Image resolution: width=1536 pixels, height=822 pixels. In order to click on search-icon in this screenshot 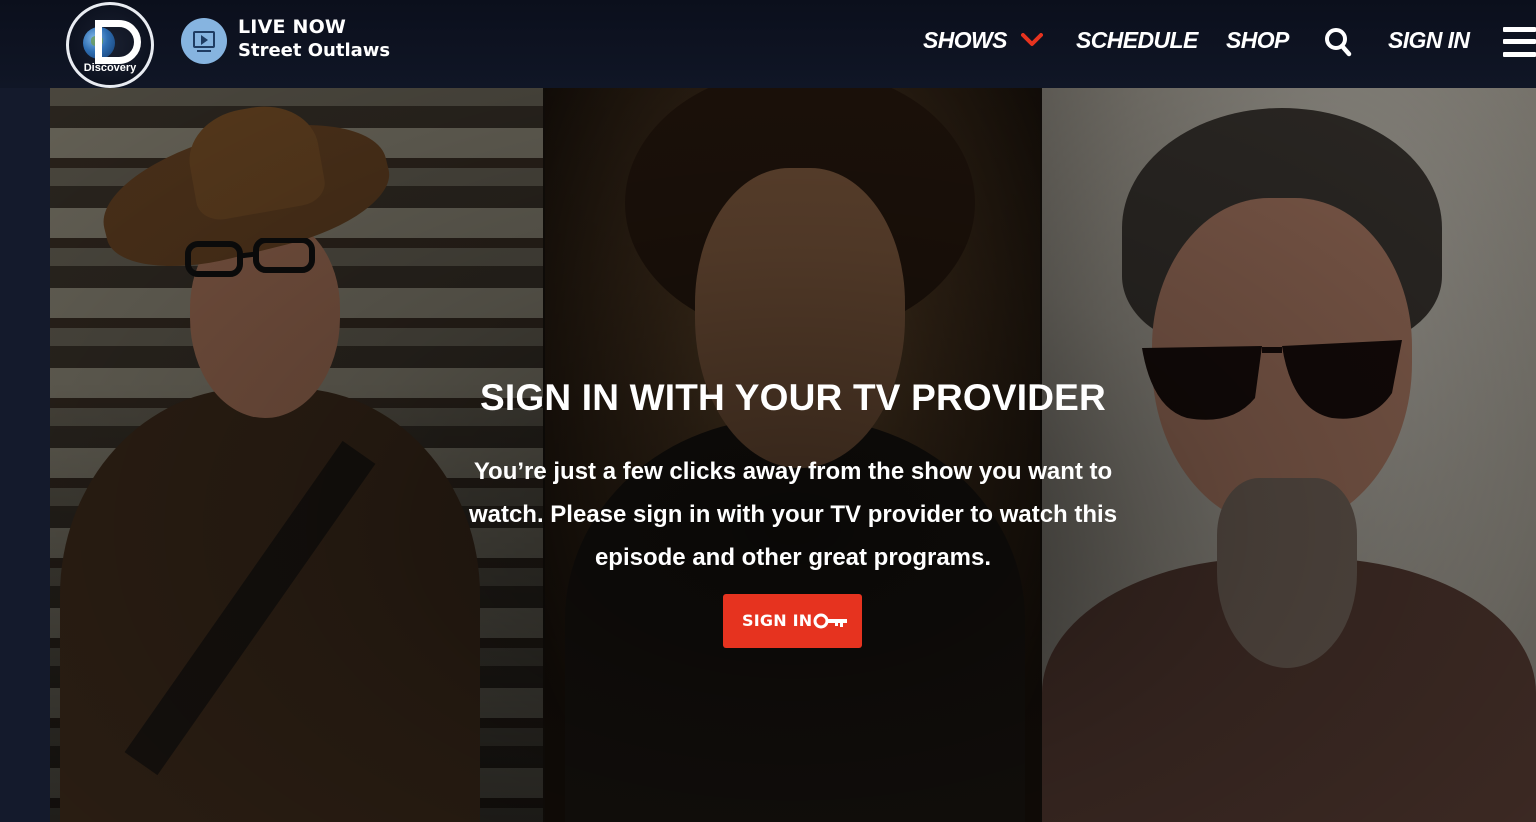, I will do `click(1338, 42)`.